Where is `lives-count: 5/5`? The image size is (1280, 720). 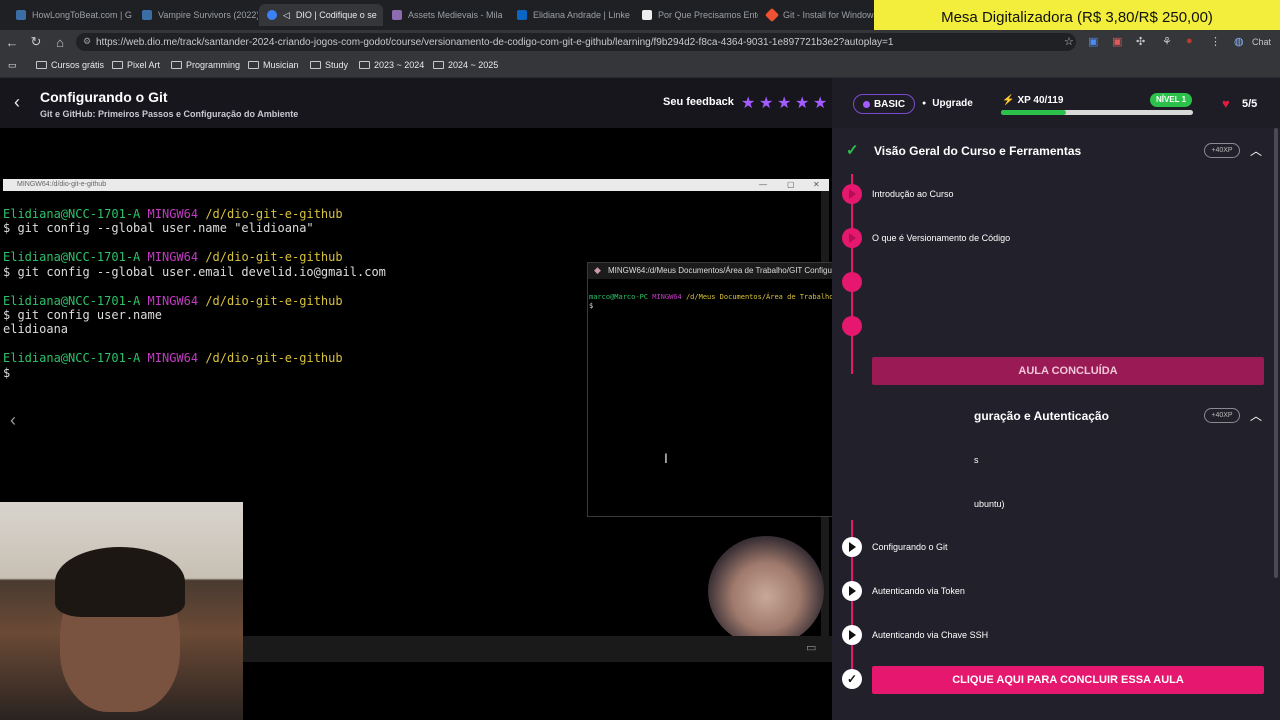
lives-count: 5/5 is located at coordinates (1250, 104).